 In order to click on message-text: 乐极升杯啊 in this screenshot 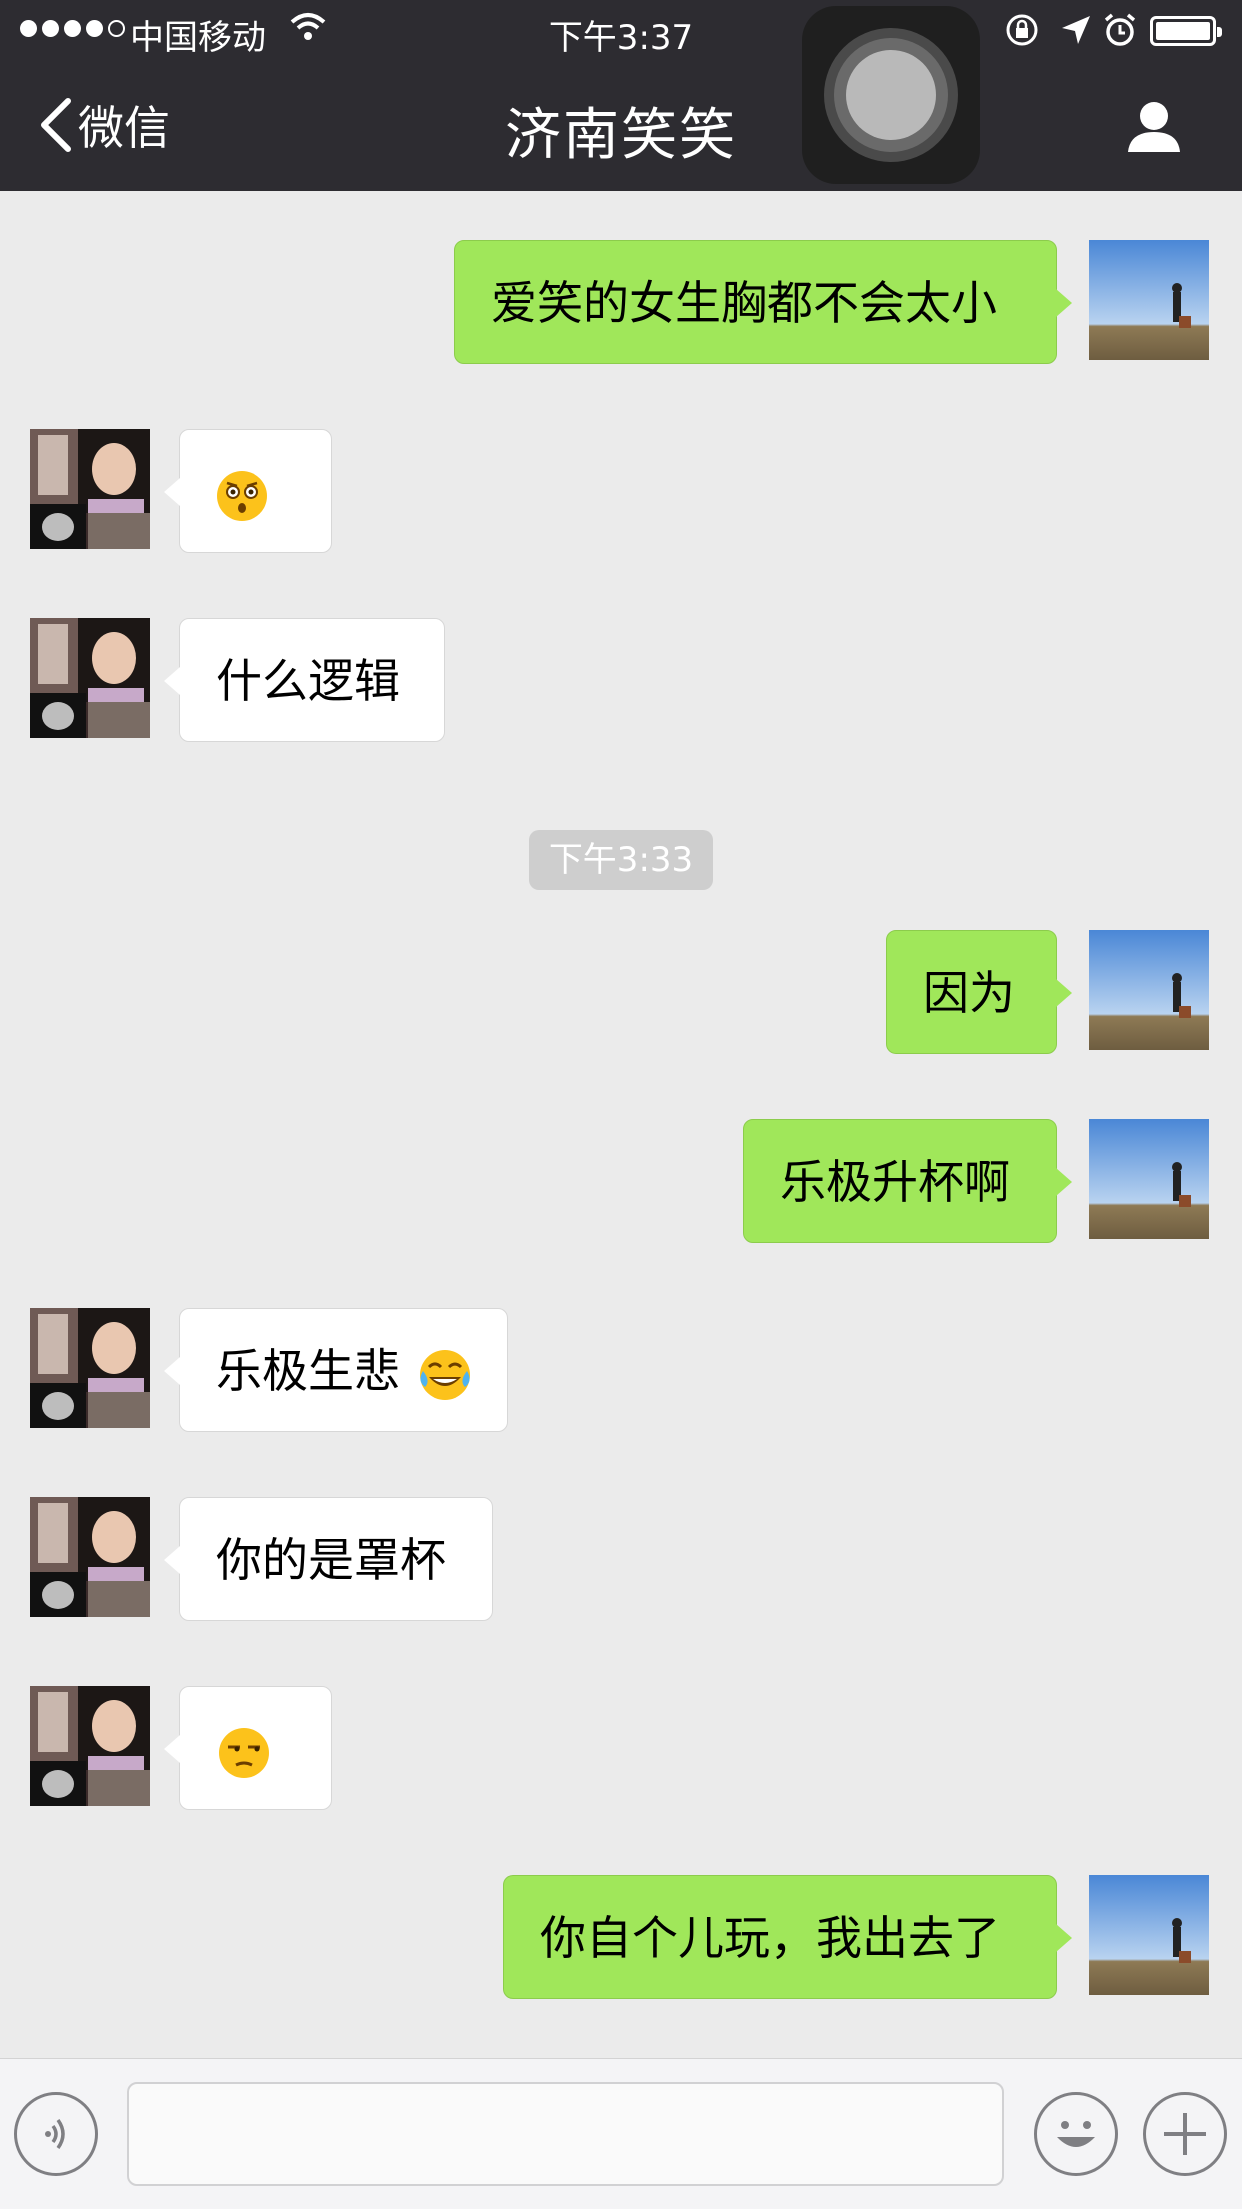, I will do `click(895, 1182)`.